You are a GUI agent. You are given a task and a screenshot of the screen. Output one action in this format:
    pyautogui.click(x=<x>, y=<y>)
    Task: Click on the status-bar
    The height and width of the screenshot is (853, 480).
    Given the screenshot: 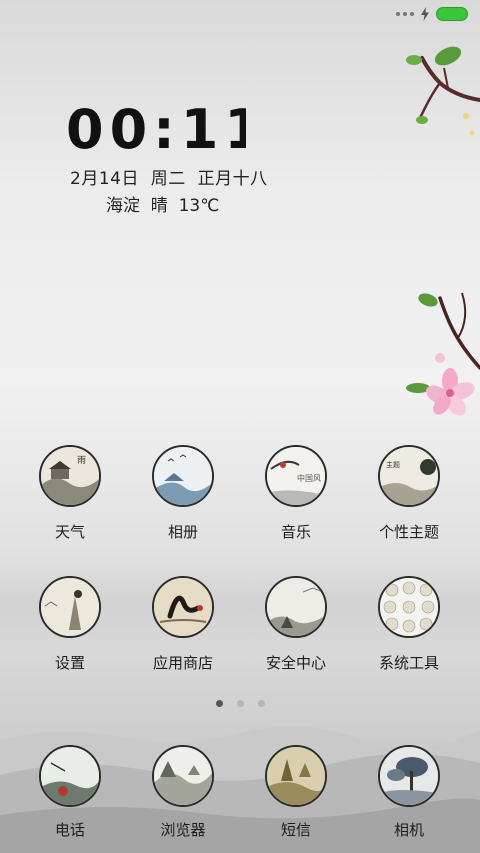 What is the action you would take?
    pyautogui.click(x=438, y=14)
    